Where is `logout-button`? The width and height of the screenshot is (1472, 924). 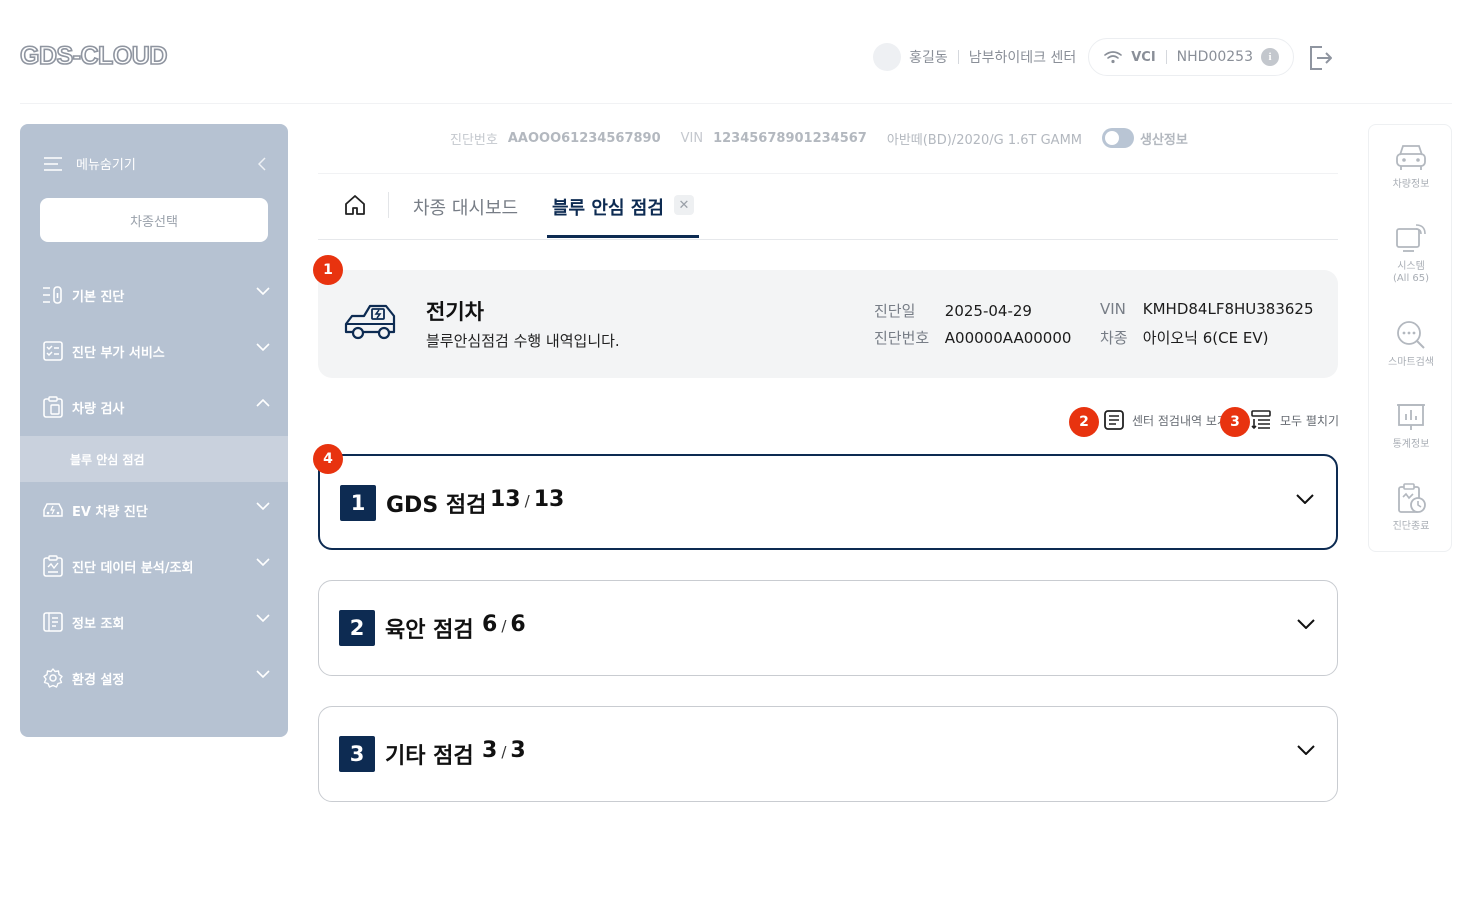 logout-button is located at coordinates (1320, 58).